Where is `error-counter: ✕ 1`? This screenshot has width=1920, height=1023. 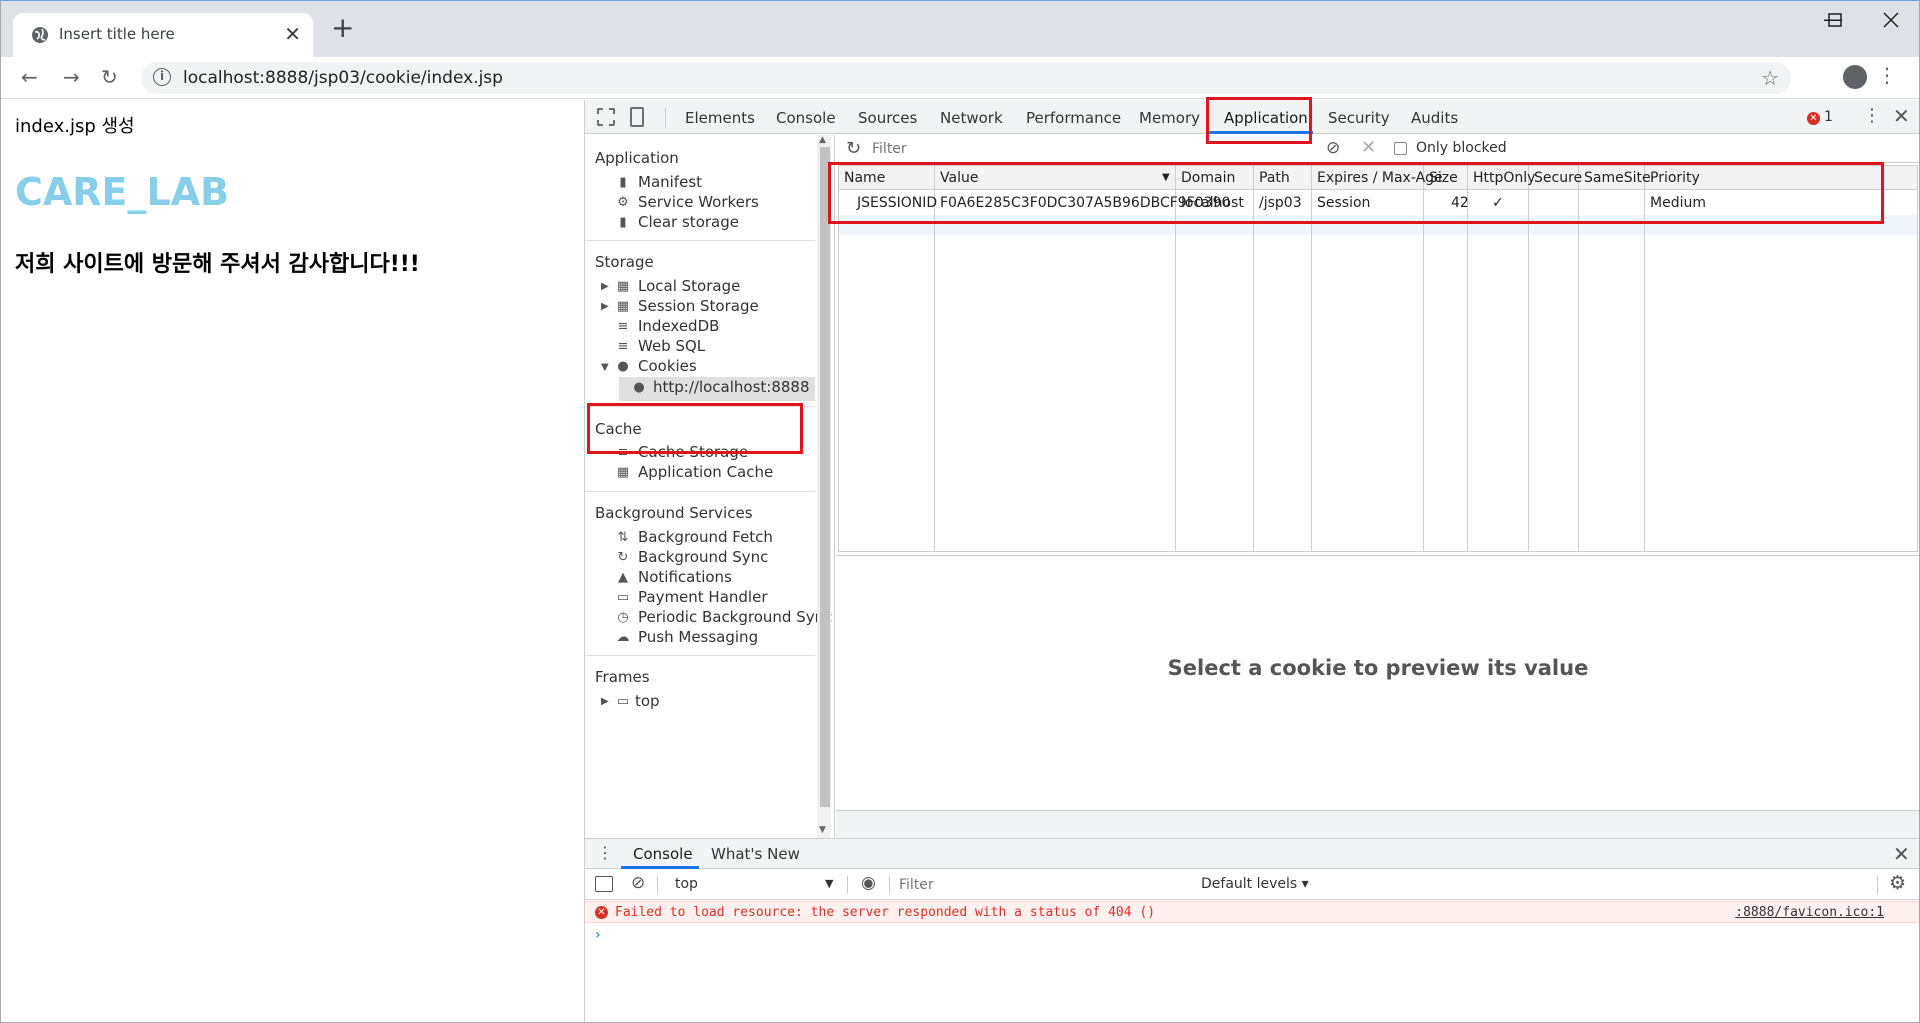
error-counter: ✕ 1 is located at coordinates (1820, 117).